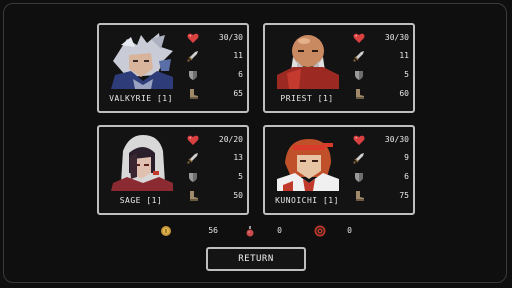  I want to click on character-card-valkyrie: VALKYRIE [1] 30/30 11 6 65, so click(173, 68).